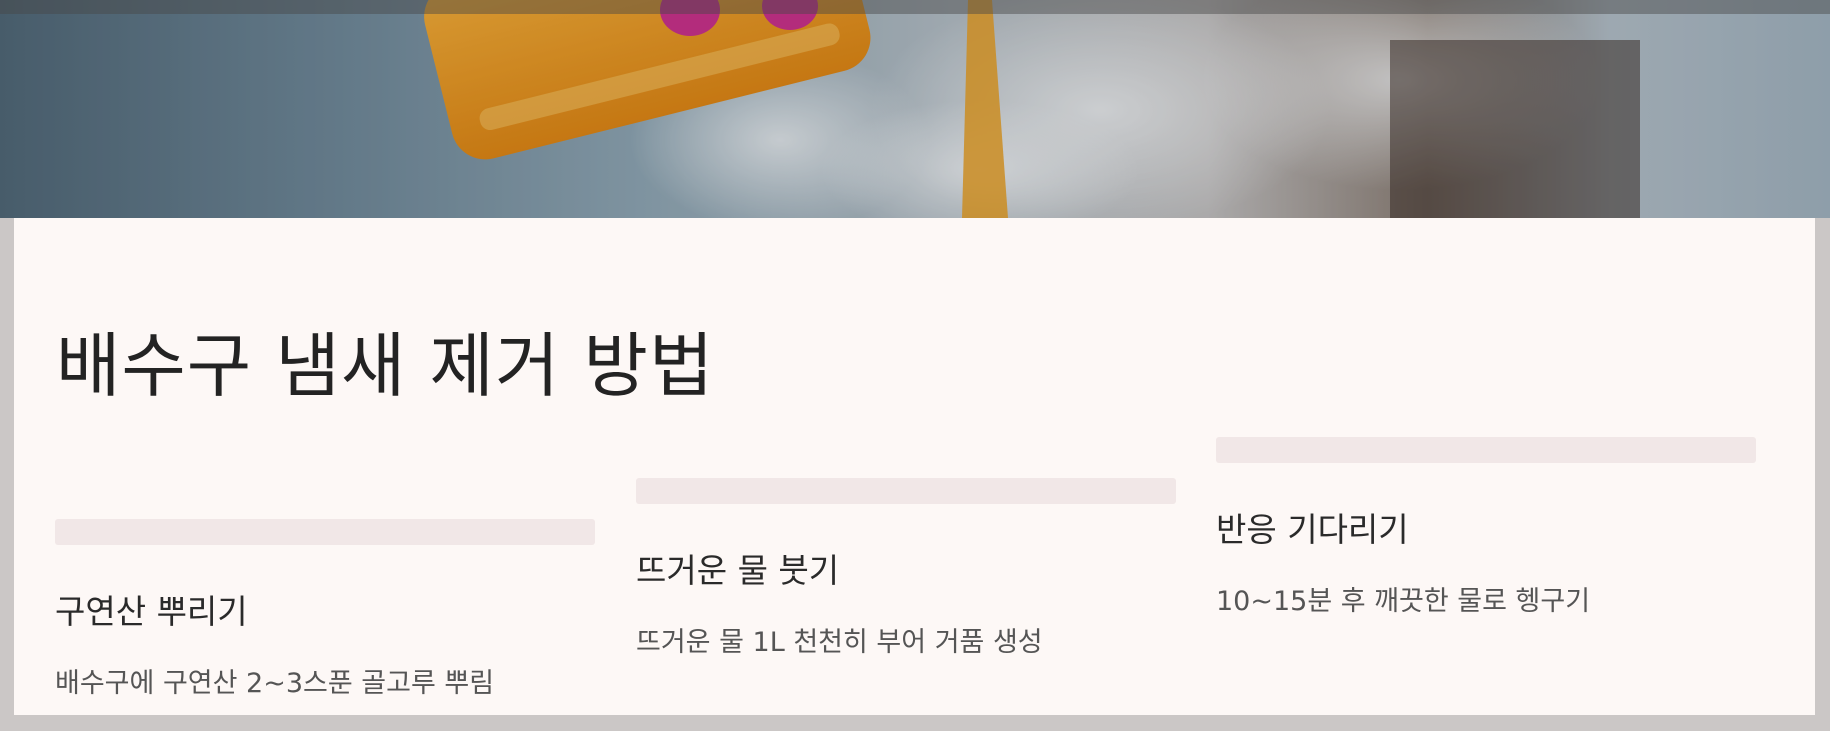  Describe the element at coordinates (839, 642) in the screenshot. I see `step-description: 뜨거운 물 1L 천천히 부어 거품 생성` at that location.